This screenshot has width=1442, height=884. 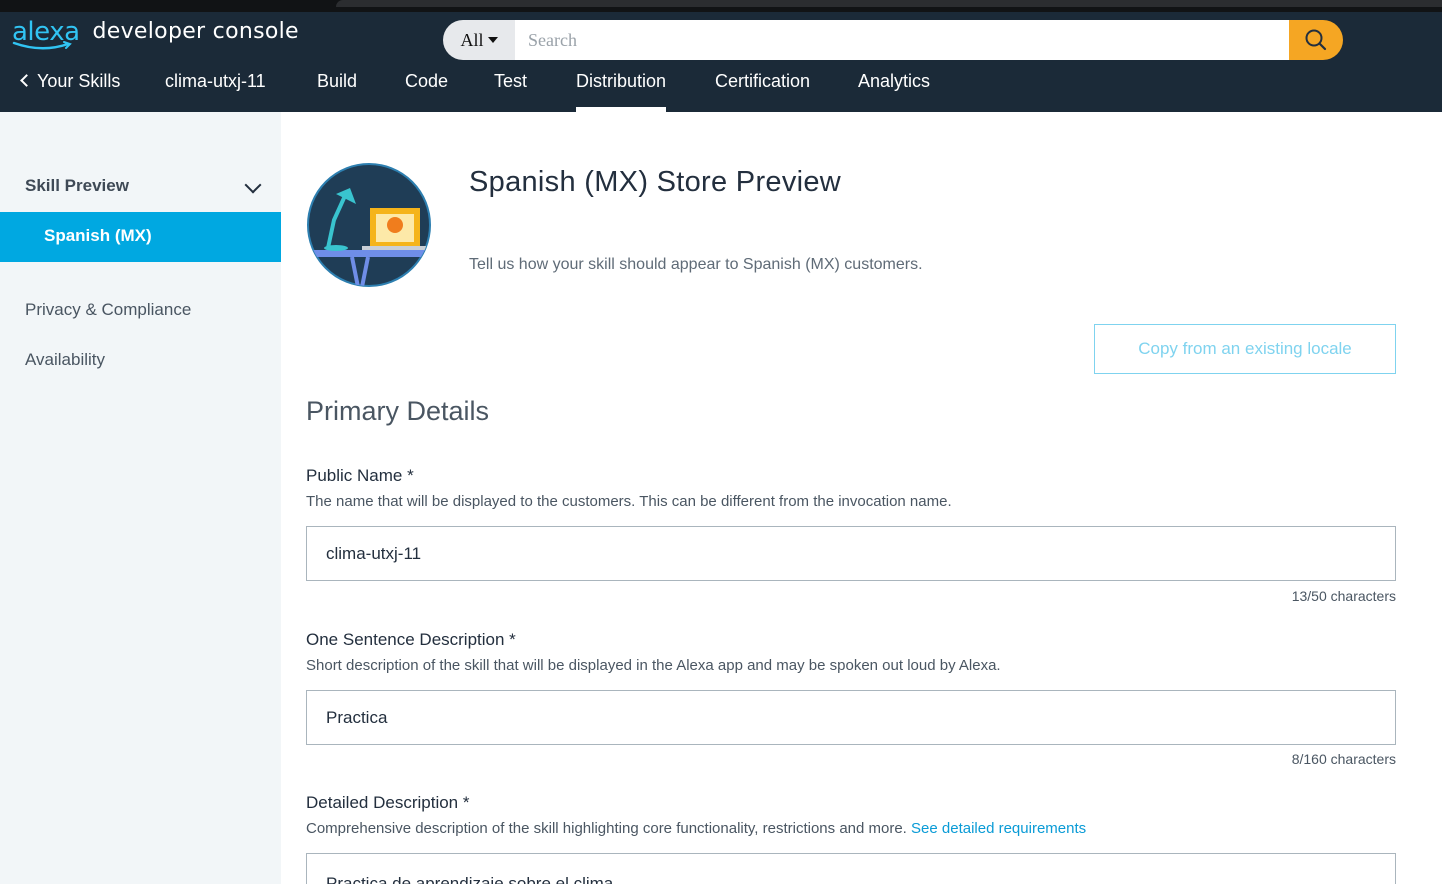 I want to click on browser-top-strip, so click(x=721, y=6).